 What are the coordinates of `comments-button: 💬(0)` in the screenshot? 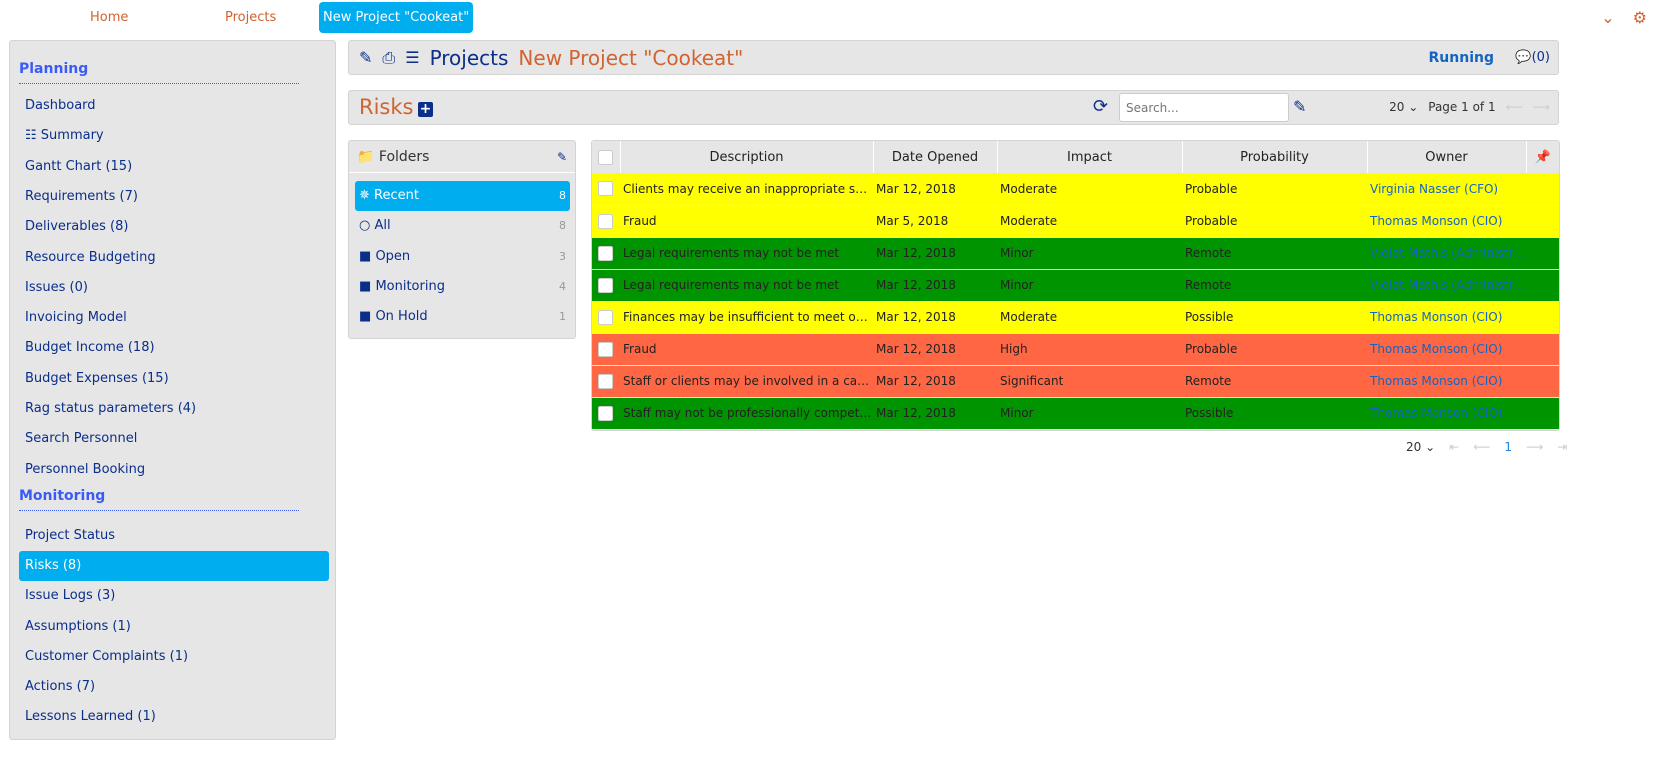 It's located at (1532, 57).